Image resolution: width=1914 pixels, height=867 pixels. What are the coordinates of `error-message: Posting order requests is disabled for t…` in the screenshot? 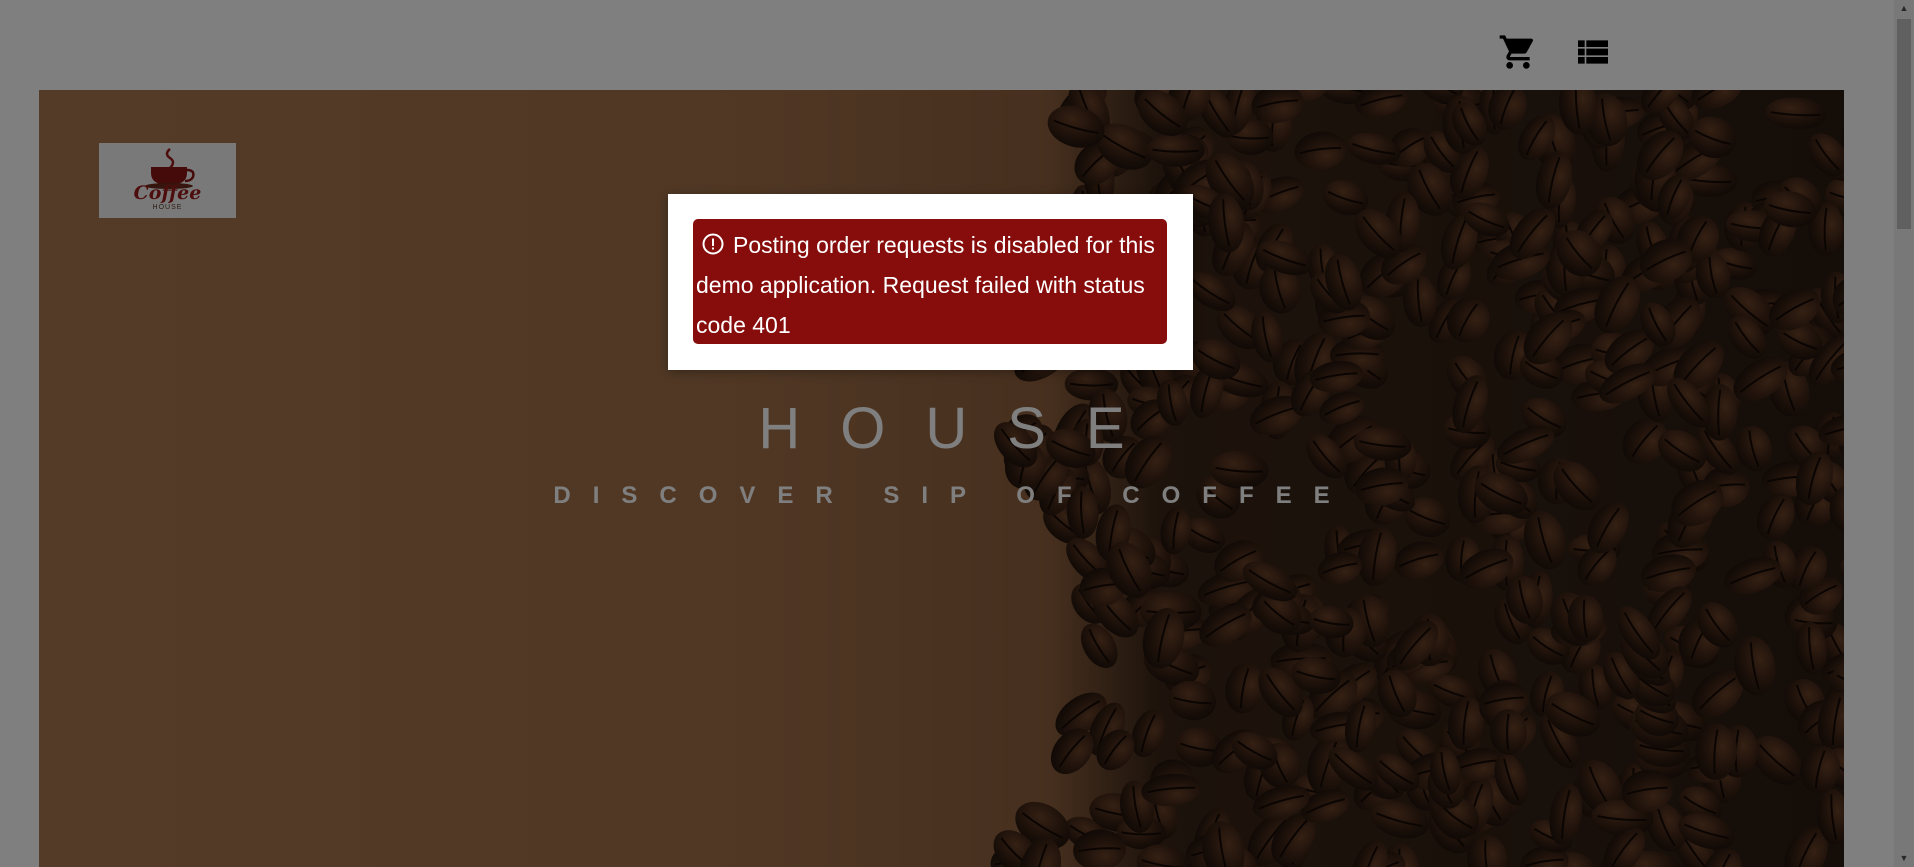 It's located at (925, 285).